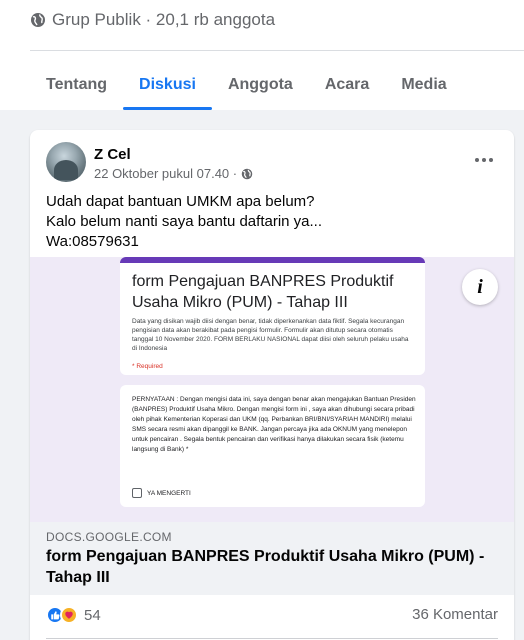  Describe the element at coordinates (455, 614) in the screenshot. I see `comment-count: 36 Komentar` at that location.